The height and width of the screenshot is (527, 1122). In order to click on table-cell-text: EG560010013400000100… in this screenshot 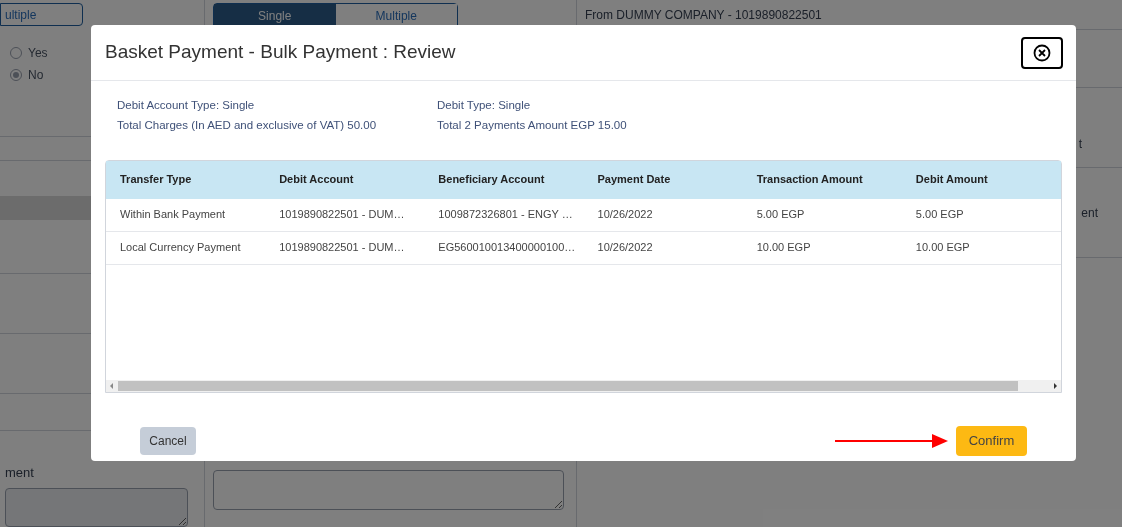, I will do `click(507, 248)`.